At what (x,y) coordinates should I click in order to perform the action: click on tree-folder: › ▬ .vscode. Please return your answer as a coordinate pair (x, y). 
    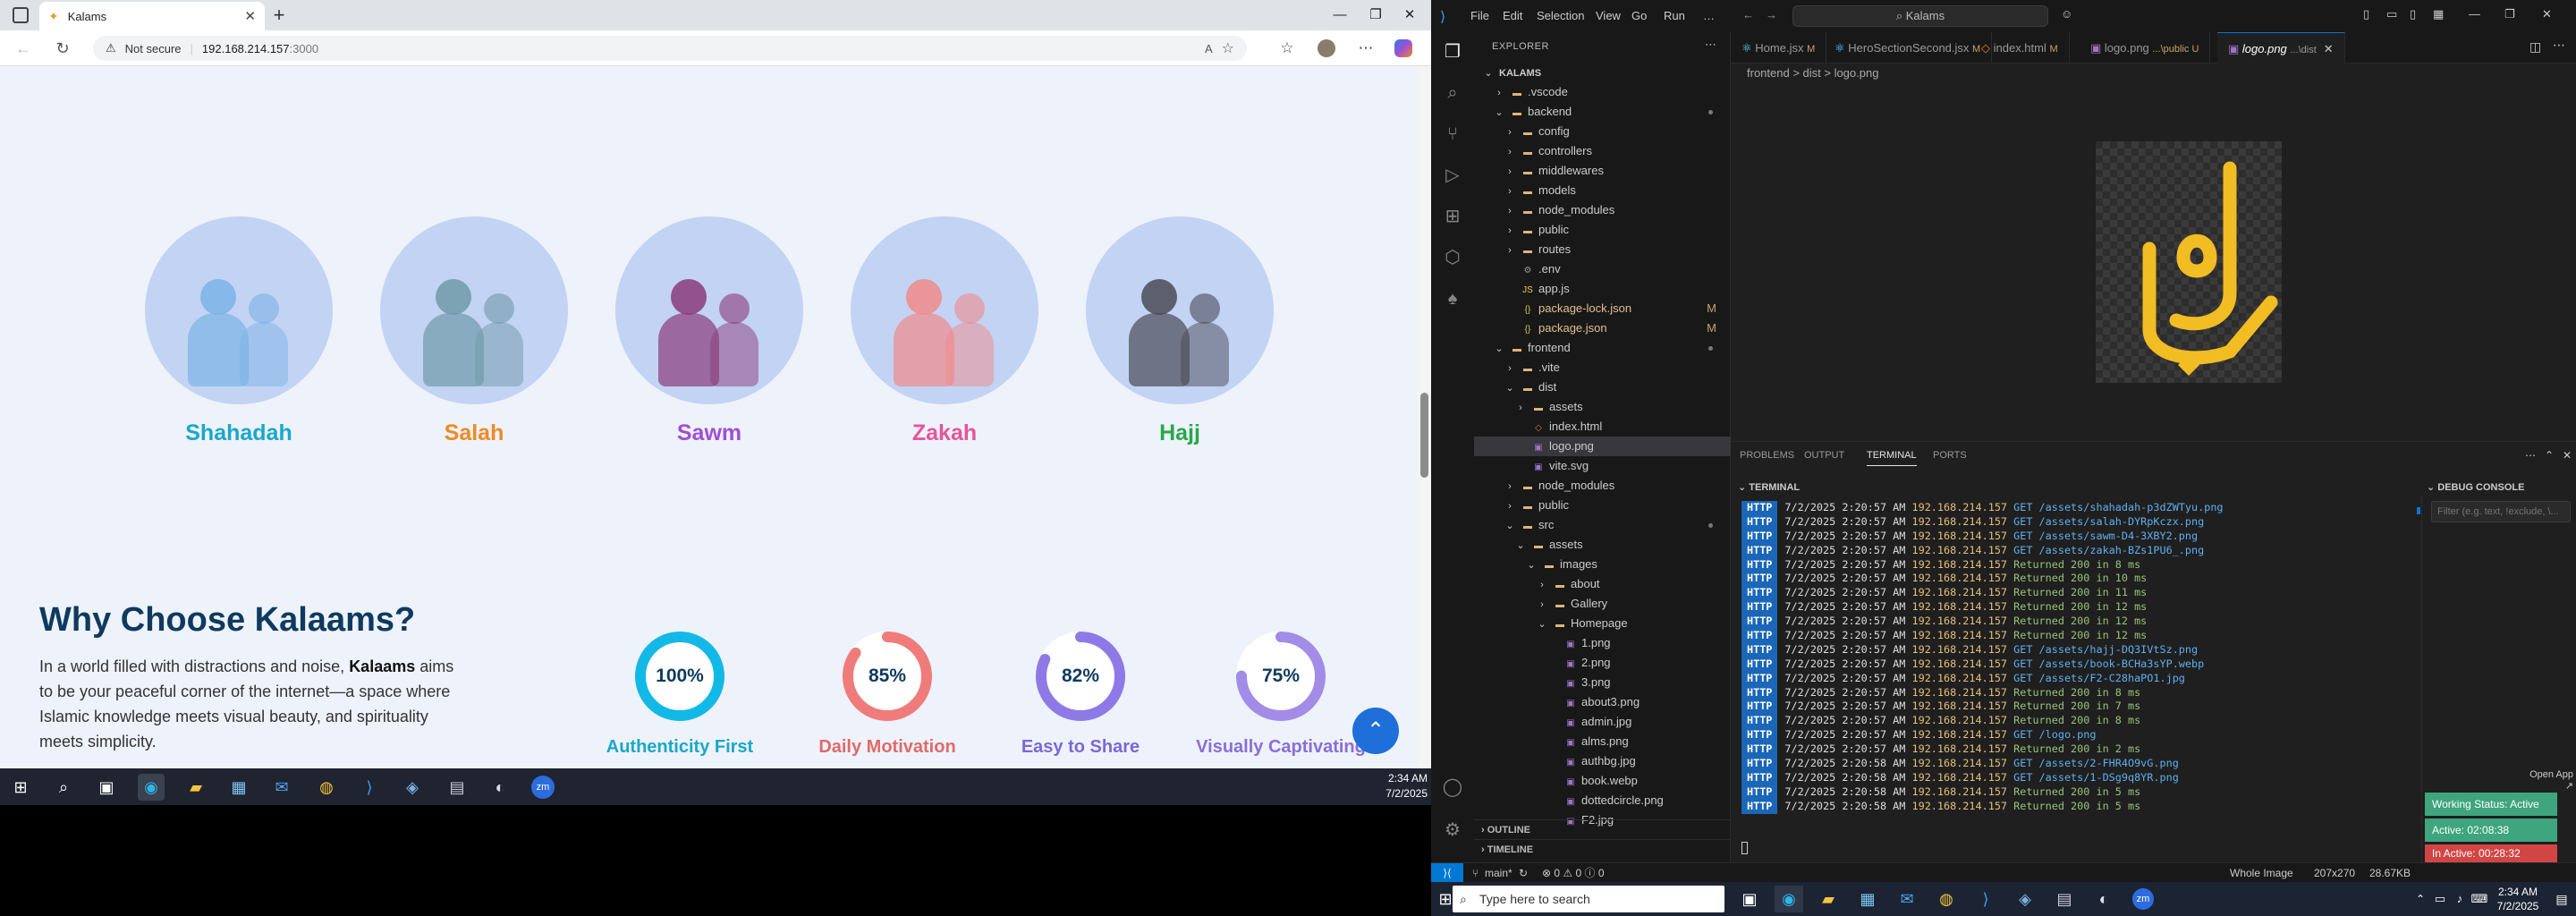
    Looking at the image, I should click on (1602, 92).